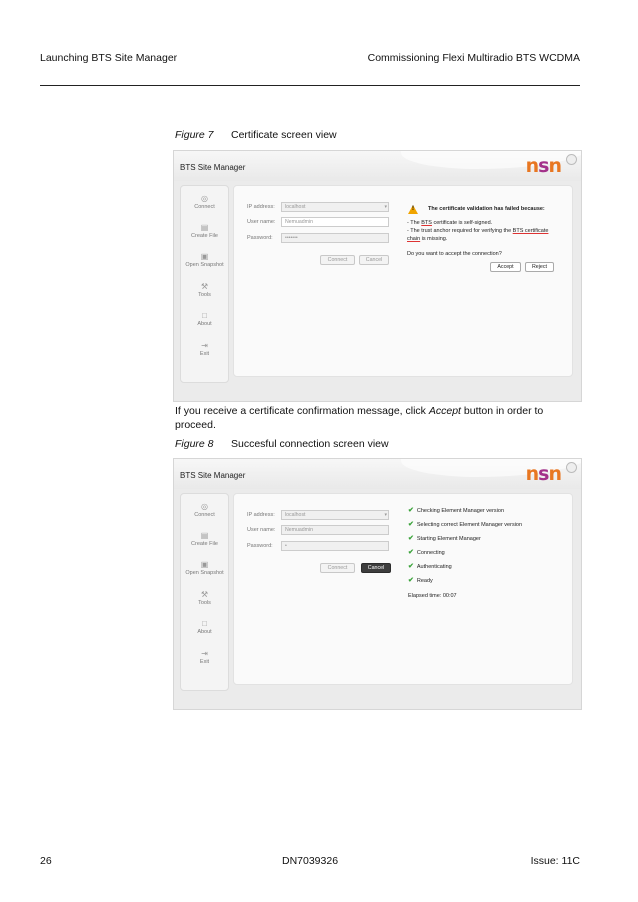  I want to click on step-item: ✔ Connecting, so click(426, 552).